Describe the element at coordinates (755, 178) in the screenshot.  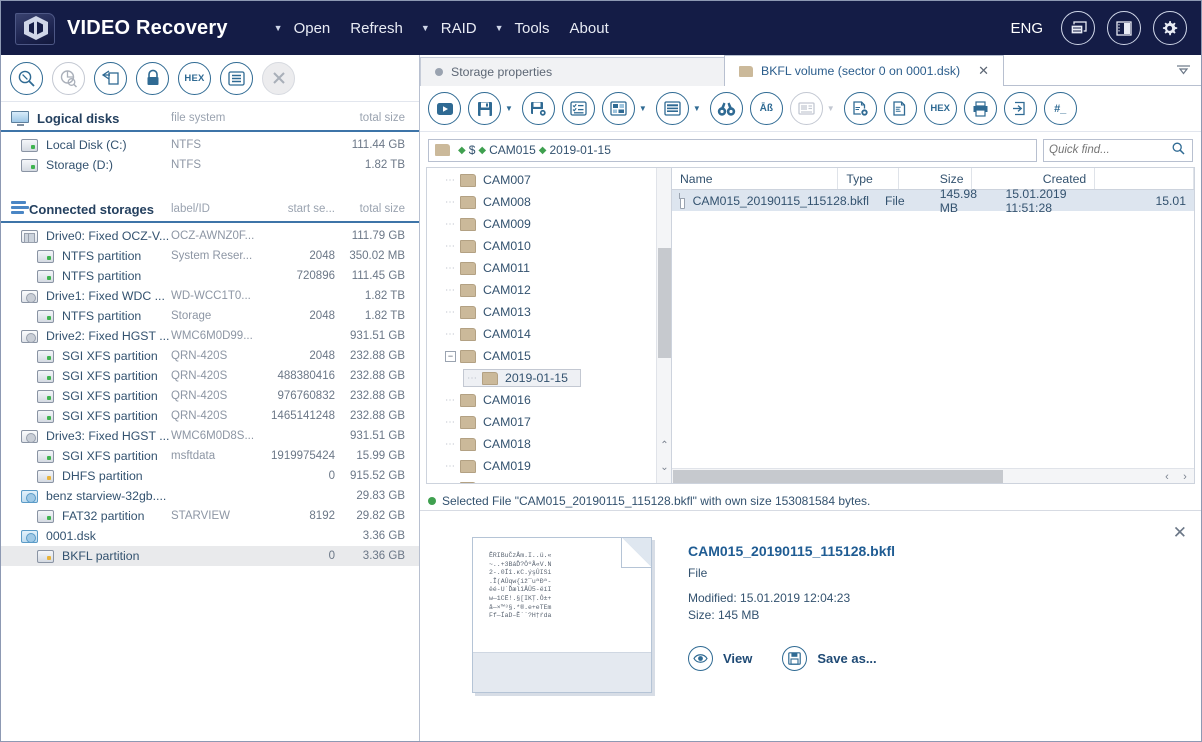
I see `column-header-name: Name` at that location.